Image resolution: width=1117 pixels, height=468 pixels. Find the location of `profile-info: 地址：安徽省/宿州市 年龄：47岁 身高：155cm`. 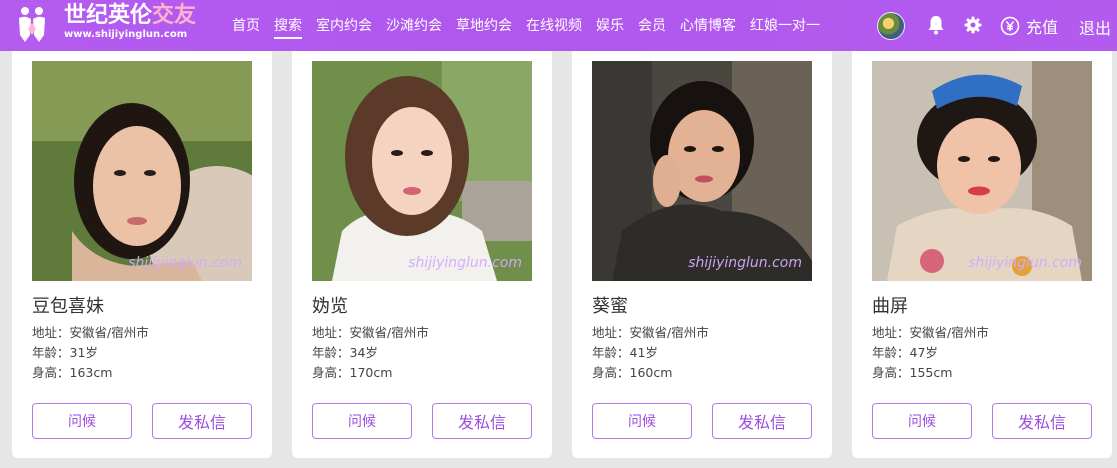

profile-info: 地址：安徽省/宿州市 年龄：47岁 身高：155cm is located at coordinates (930, 353).